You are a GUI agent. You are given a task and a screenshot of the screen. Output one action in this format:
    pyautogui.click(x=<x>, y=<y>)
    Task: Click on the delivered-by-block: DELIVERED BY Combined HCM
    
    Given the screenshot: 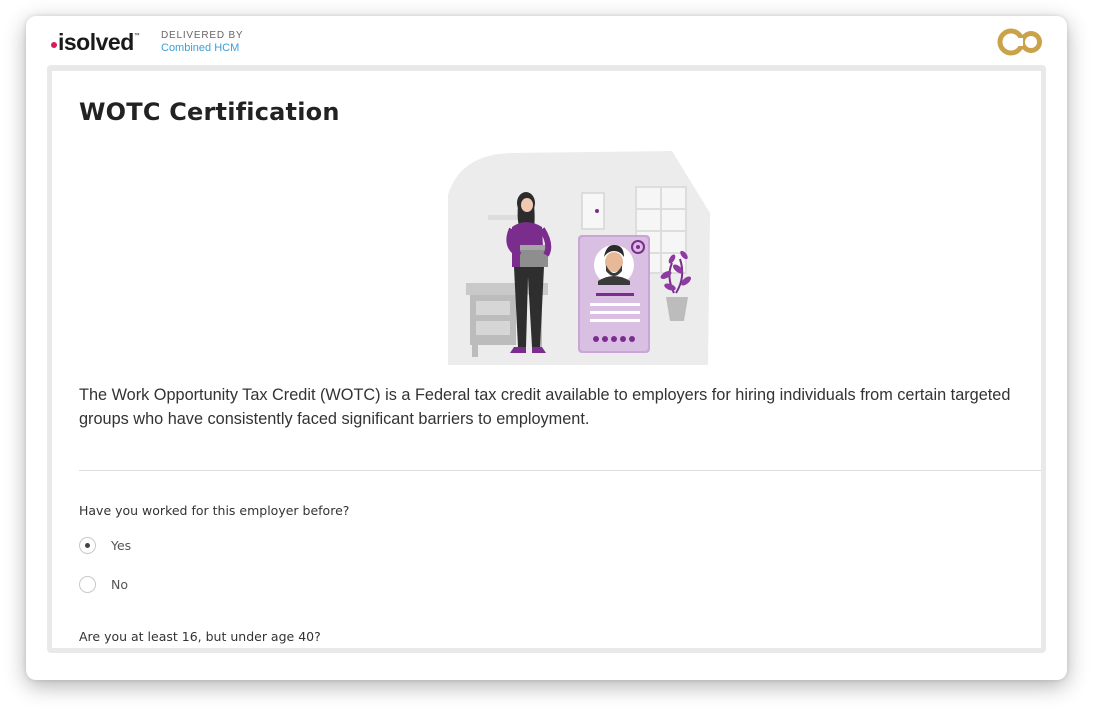 What is the action you would take?
    pyautogui.click(x=202, y=42)
    